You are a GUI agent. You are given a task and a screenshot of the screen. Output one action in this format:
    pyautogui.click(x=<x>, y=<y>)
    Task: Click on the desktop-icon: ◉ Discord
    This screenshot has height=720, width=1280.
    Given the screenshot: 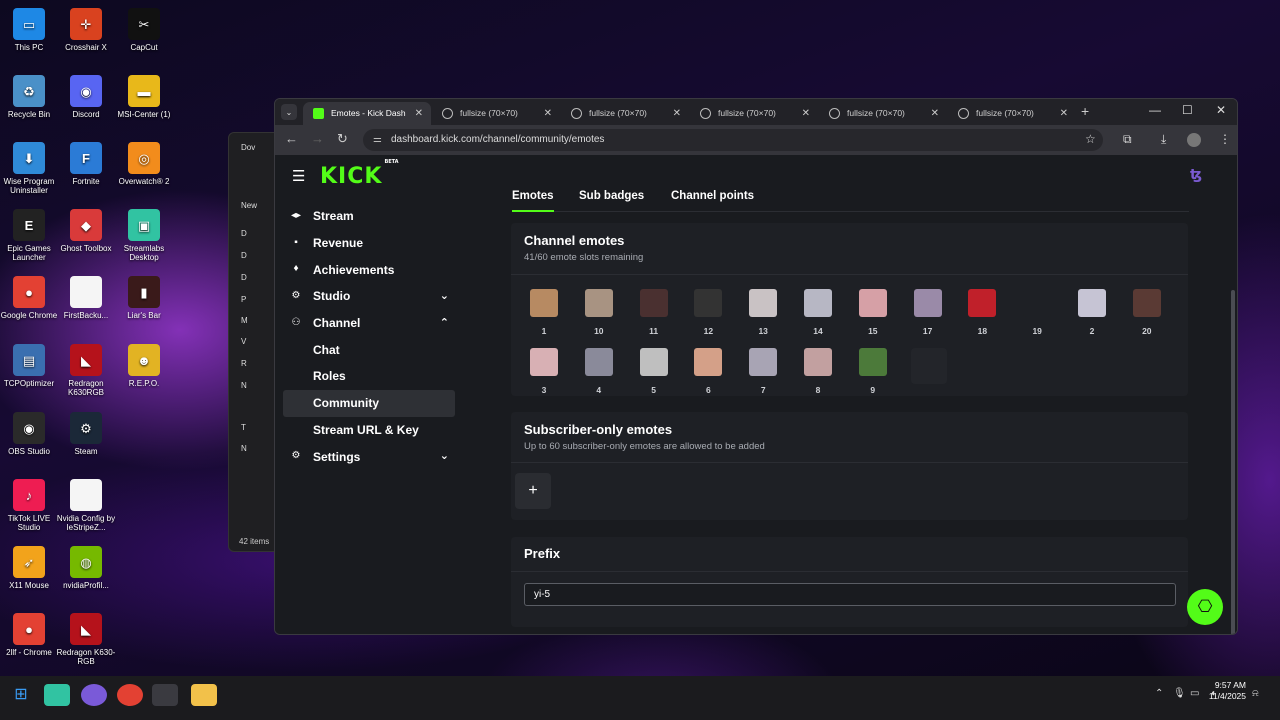 What is the action you would take?
    pyautogui.click(x=86, y=97)
    